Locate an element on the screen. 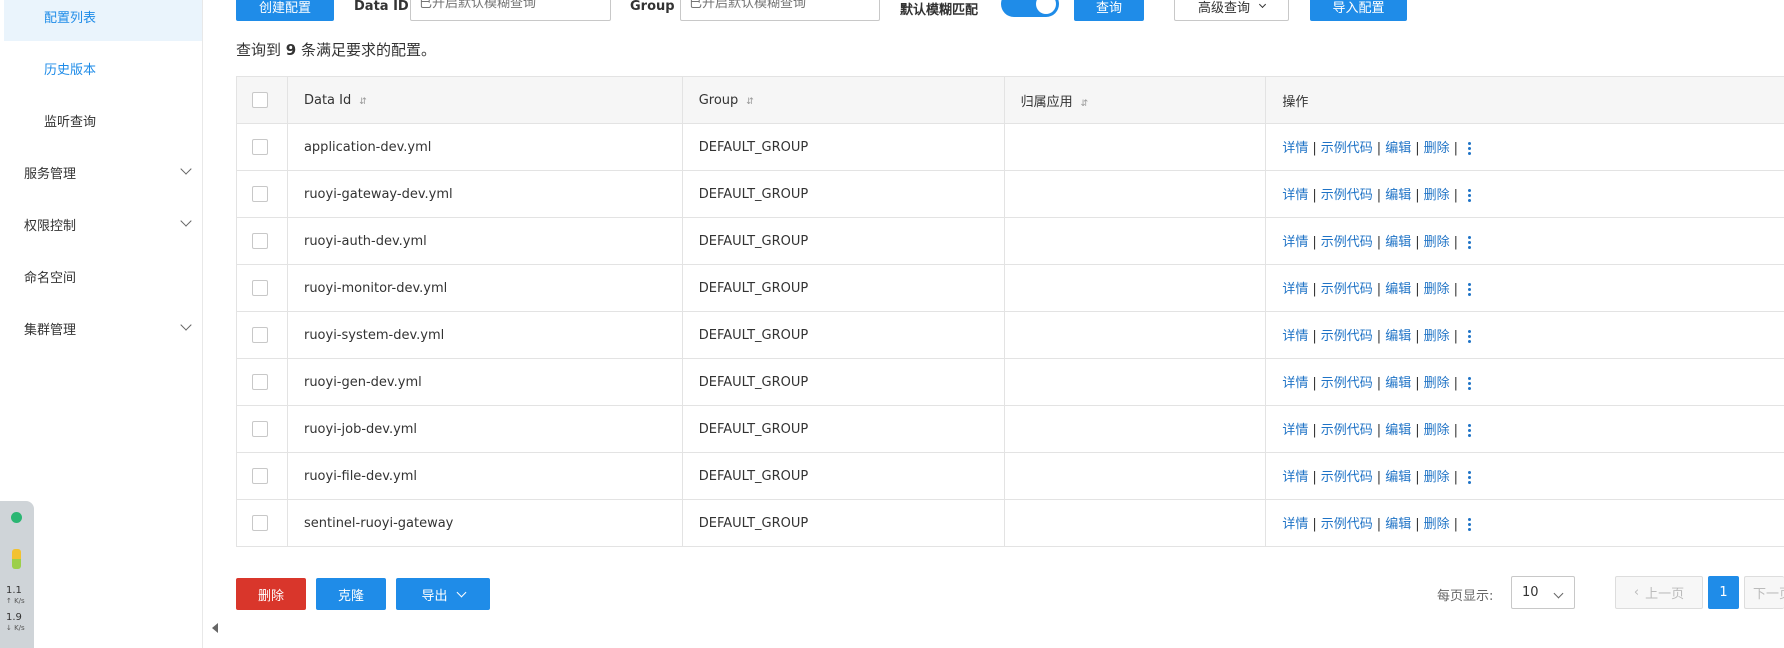 The image size is (1784, 648). sidebar-item-listener-query: 监听查询 is located at coordinates (103, 120).